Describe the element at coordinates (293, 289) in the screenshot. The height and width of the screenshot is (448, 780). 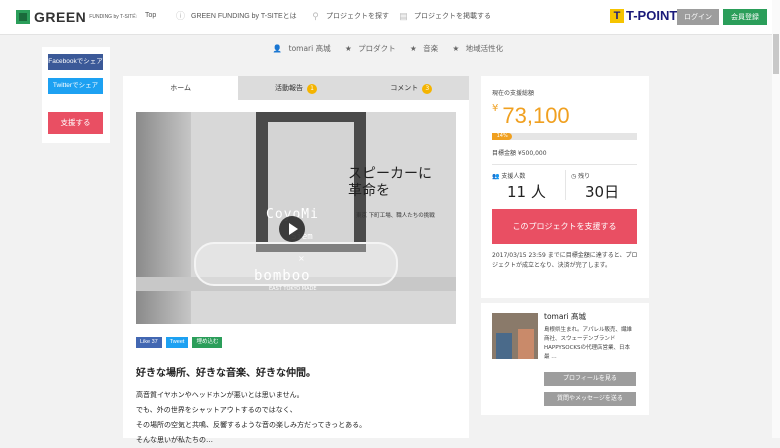
I see `hero-logo-bottom-sub: EAST TOKYO MADE` at that location.